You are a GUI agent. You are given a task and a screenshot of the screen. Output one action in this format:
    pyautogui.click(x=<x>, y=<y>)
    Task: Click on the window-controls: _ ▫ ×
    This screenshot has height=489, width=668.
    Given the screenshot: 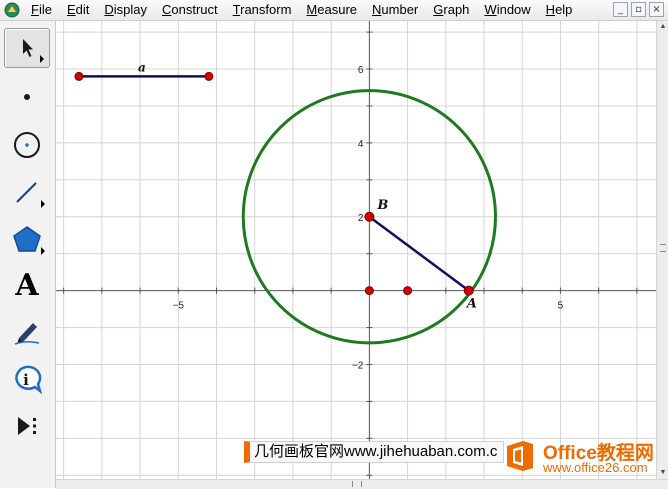 What is the action you would take?
    pyautogui.click(x=638, y=9)
    